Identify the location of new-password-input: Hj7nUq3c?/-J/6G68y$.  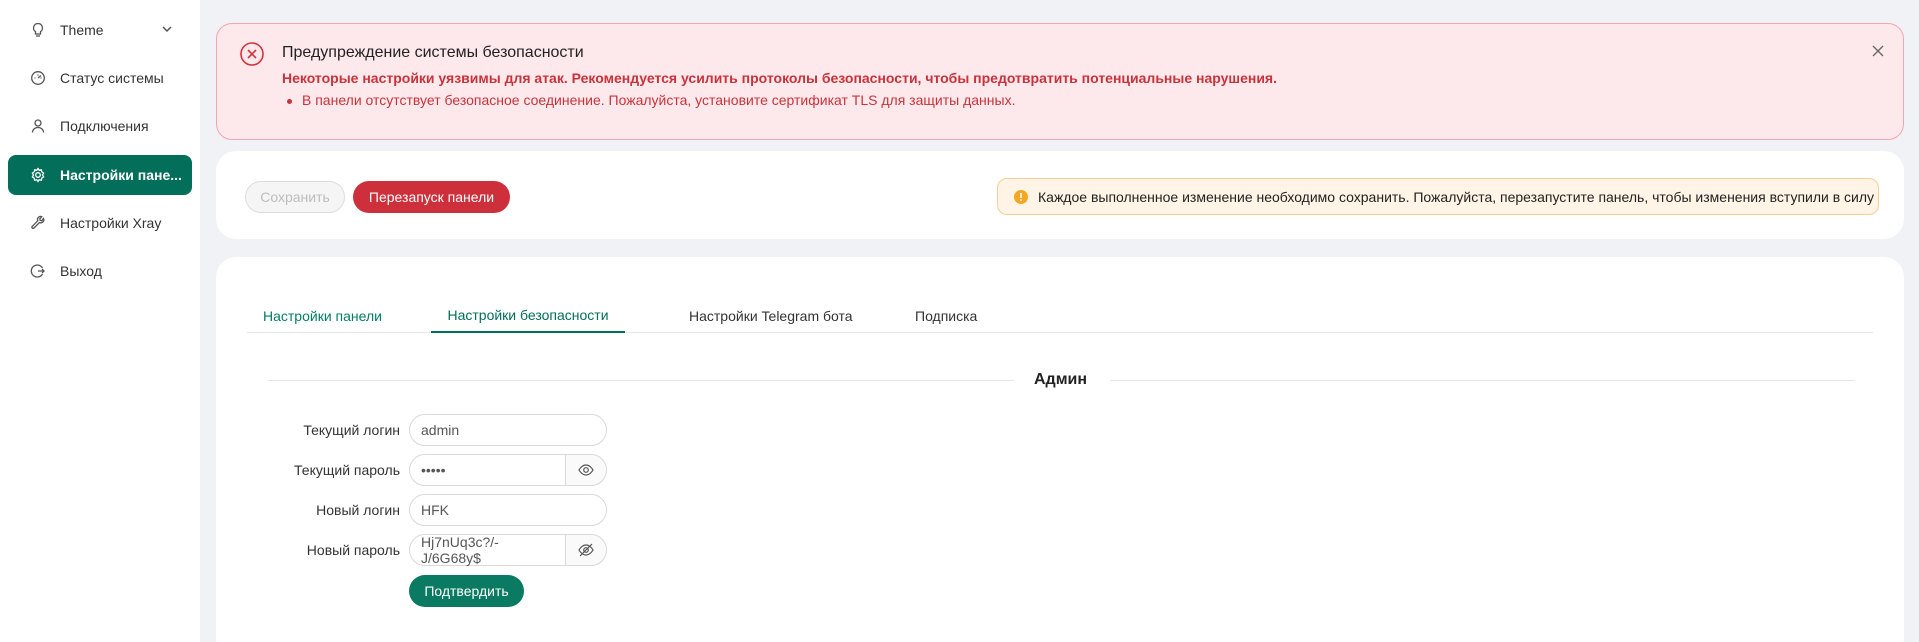
(487, 550).